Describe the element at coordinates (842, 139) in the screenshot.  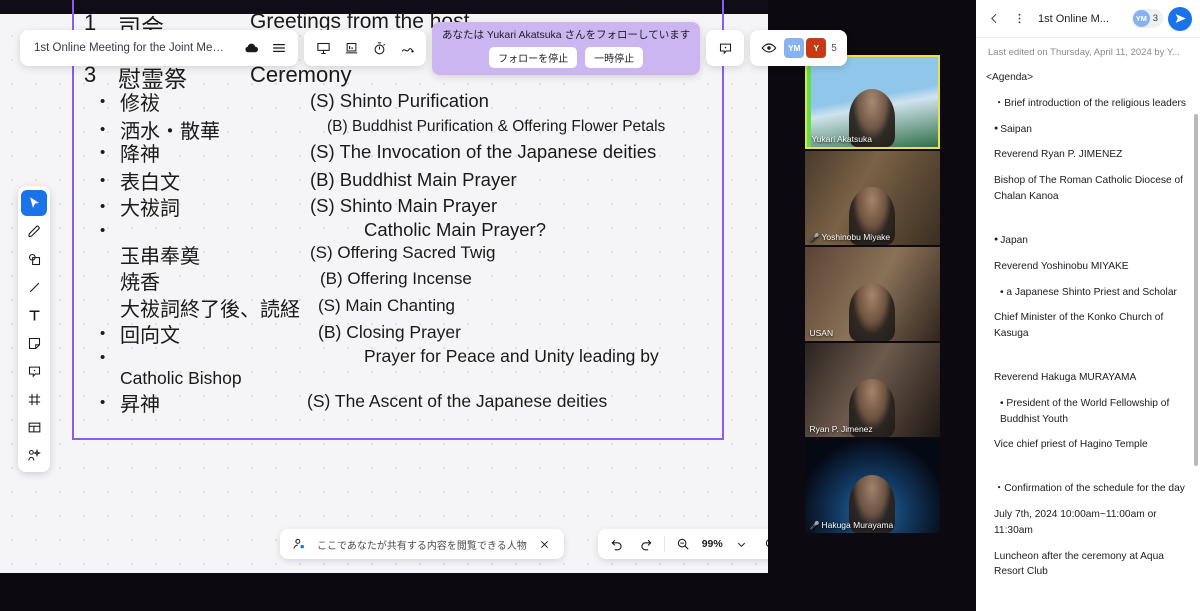
I see `participant-name: Yukari Akatsuka` at that location.